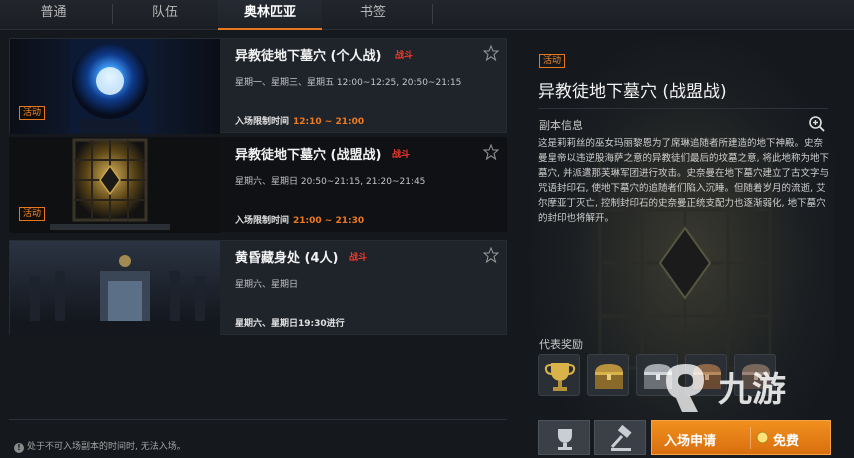 The image size is (854, 458). I want to click on reward-label: 代表奖励, so click(561, 344).